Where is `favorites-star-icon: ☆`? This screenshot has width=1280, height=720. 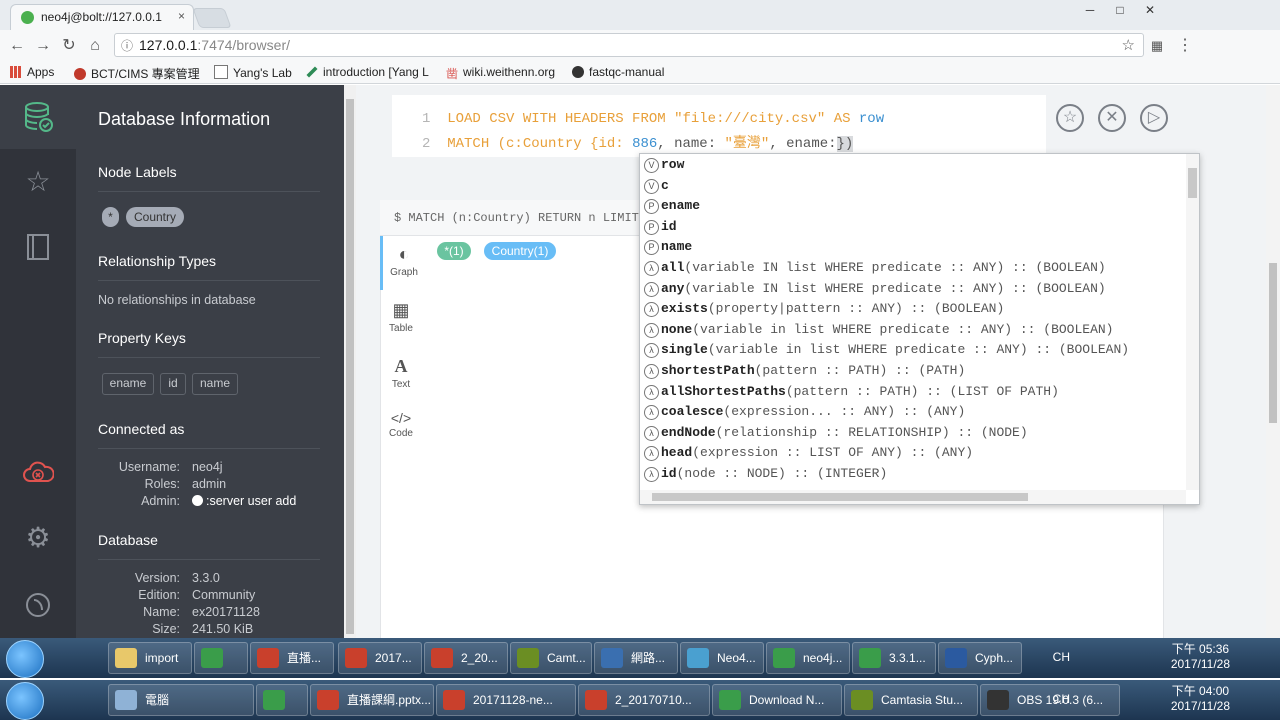 favorites-star-icon: ☆ is located at coordinates (38, 181).